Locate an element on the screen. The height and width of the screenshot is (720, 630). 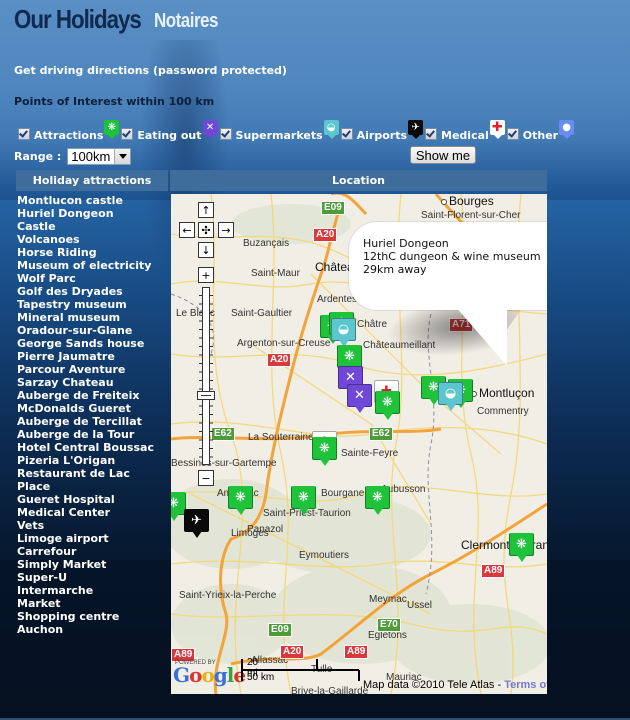
filter-attractions: Attractions ❋ is located at coordinates (69, 131).